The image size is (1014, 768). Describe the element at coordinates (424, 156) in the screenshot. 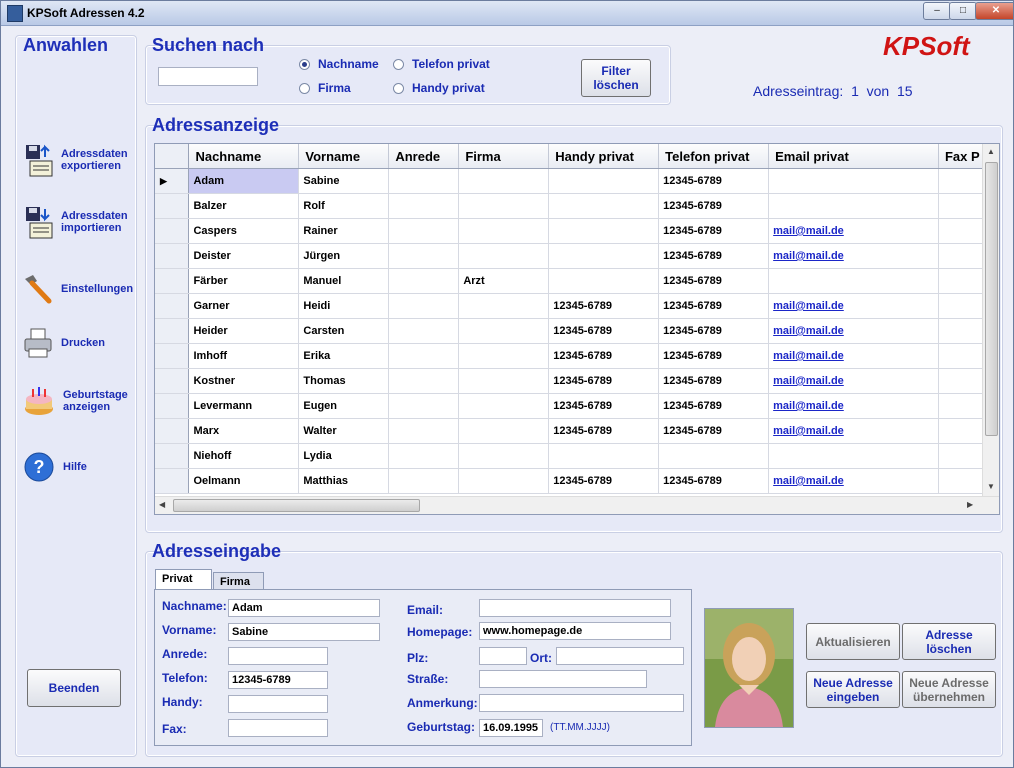

I see `column-header: Anrede` at that location.